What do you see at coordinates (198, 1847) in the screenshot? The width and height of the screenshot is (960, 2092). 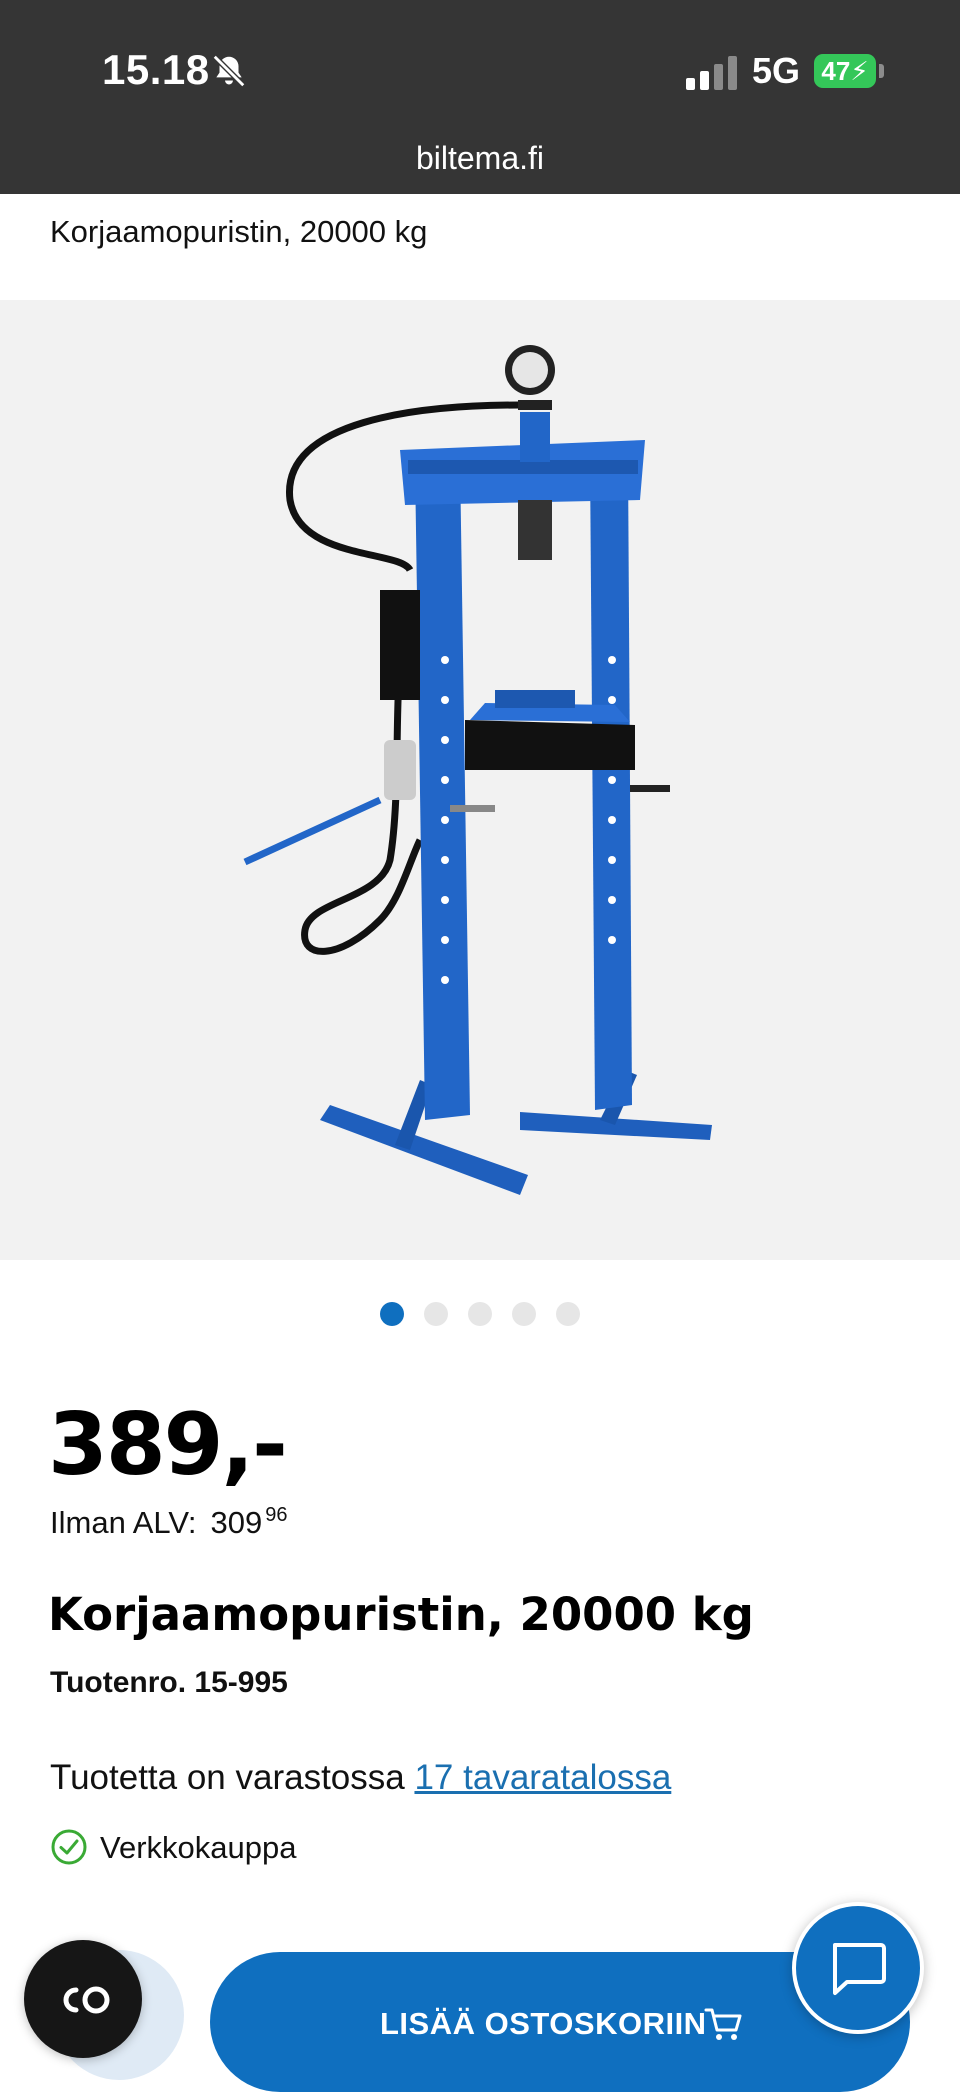 I see `online-label: Verkkokauppa` at bounding box center [198, 1847].